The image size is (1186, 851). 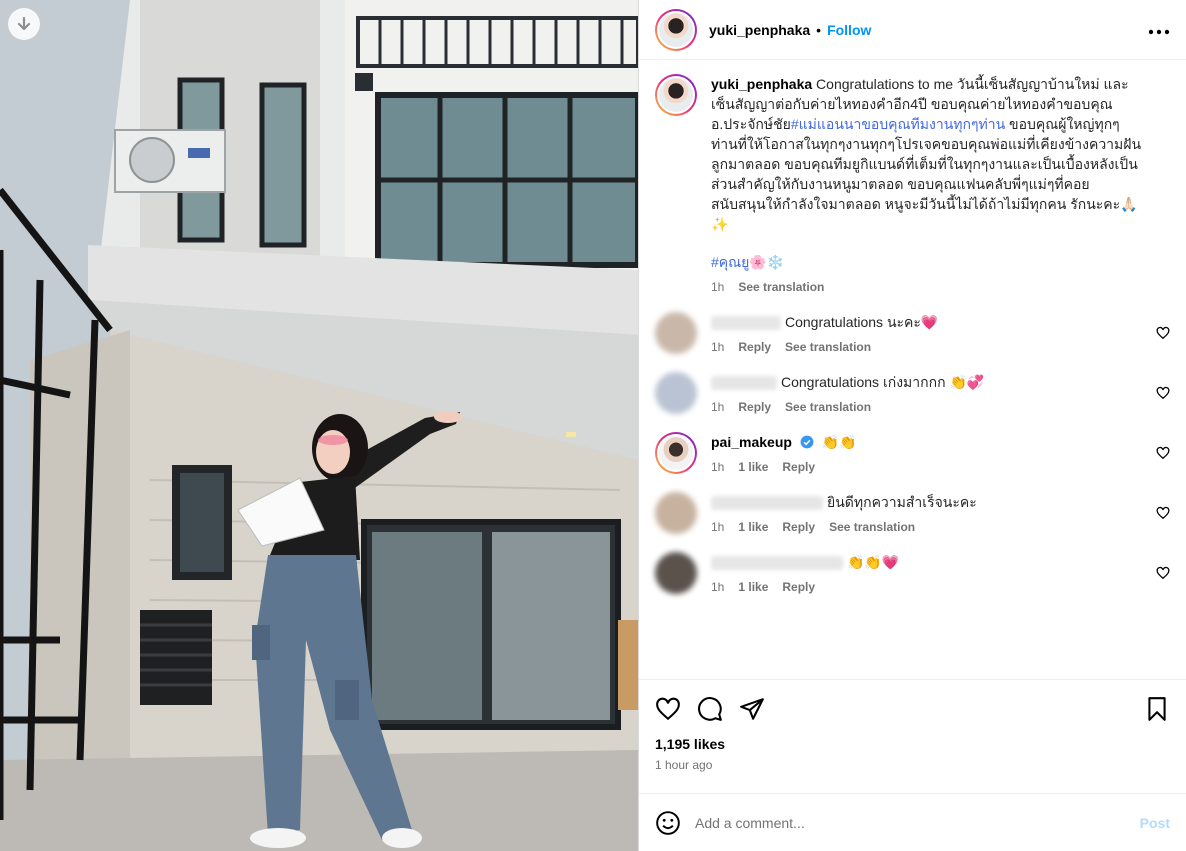 I want to click on more-options-icon, so click(x=1159, y=29).